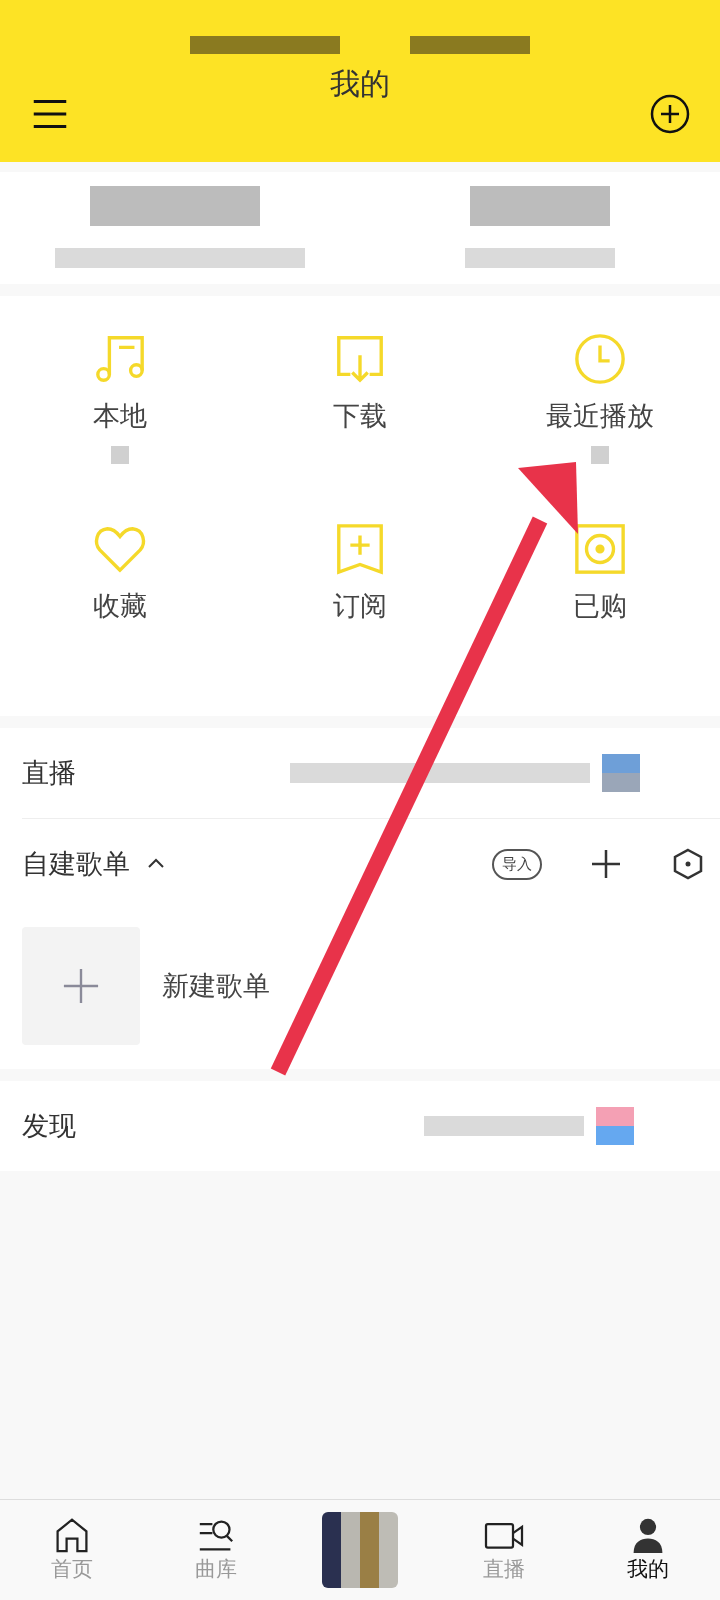 The width and height of the screenshot is (720, 1600). Describe the element at coordinates (76, 864) in the screenshot. I see `section-title: 自建歌单` at that location.